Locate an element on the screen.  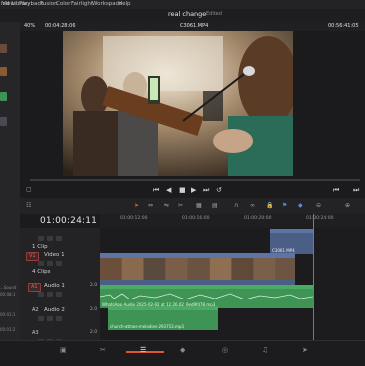
timeline-timecode: 01:00:24:11 is located at coordinates (69, 221).